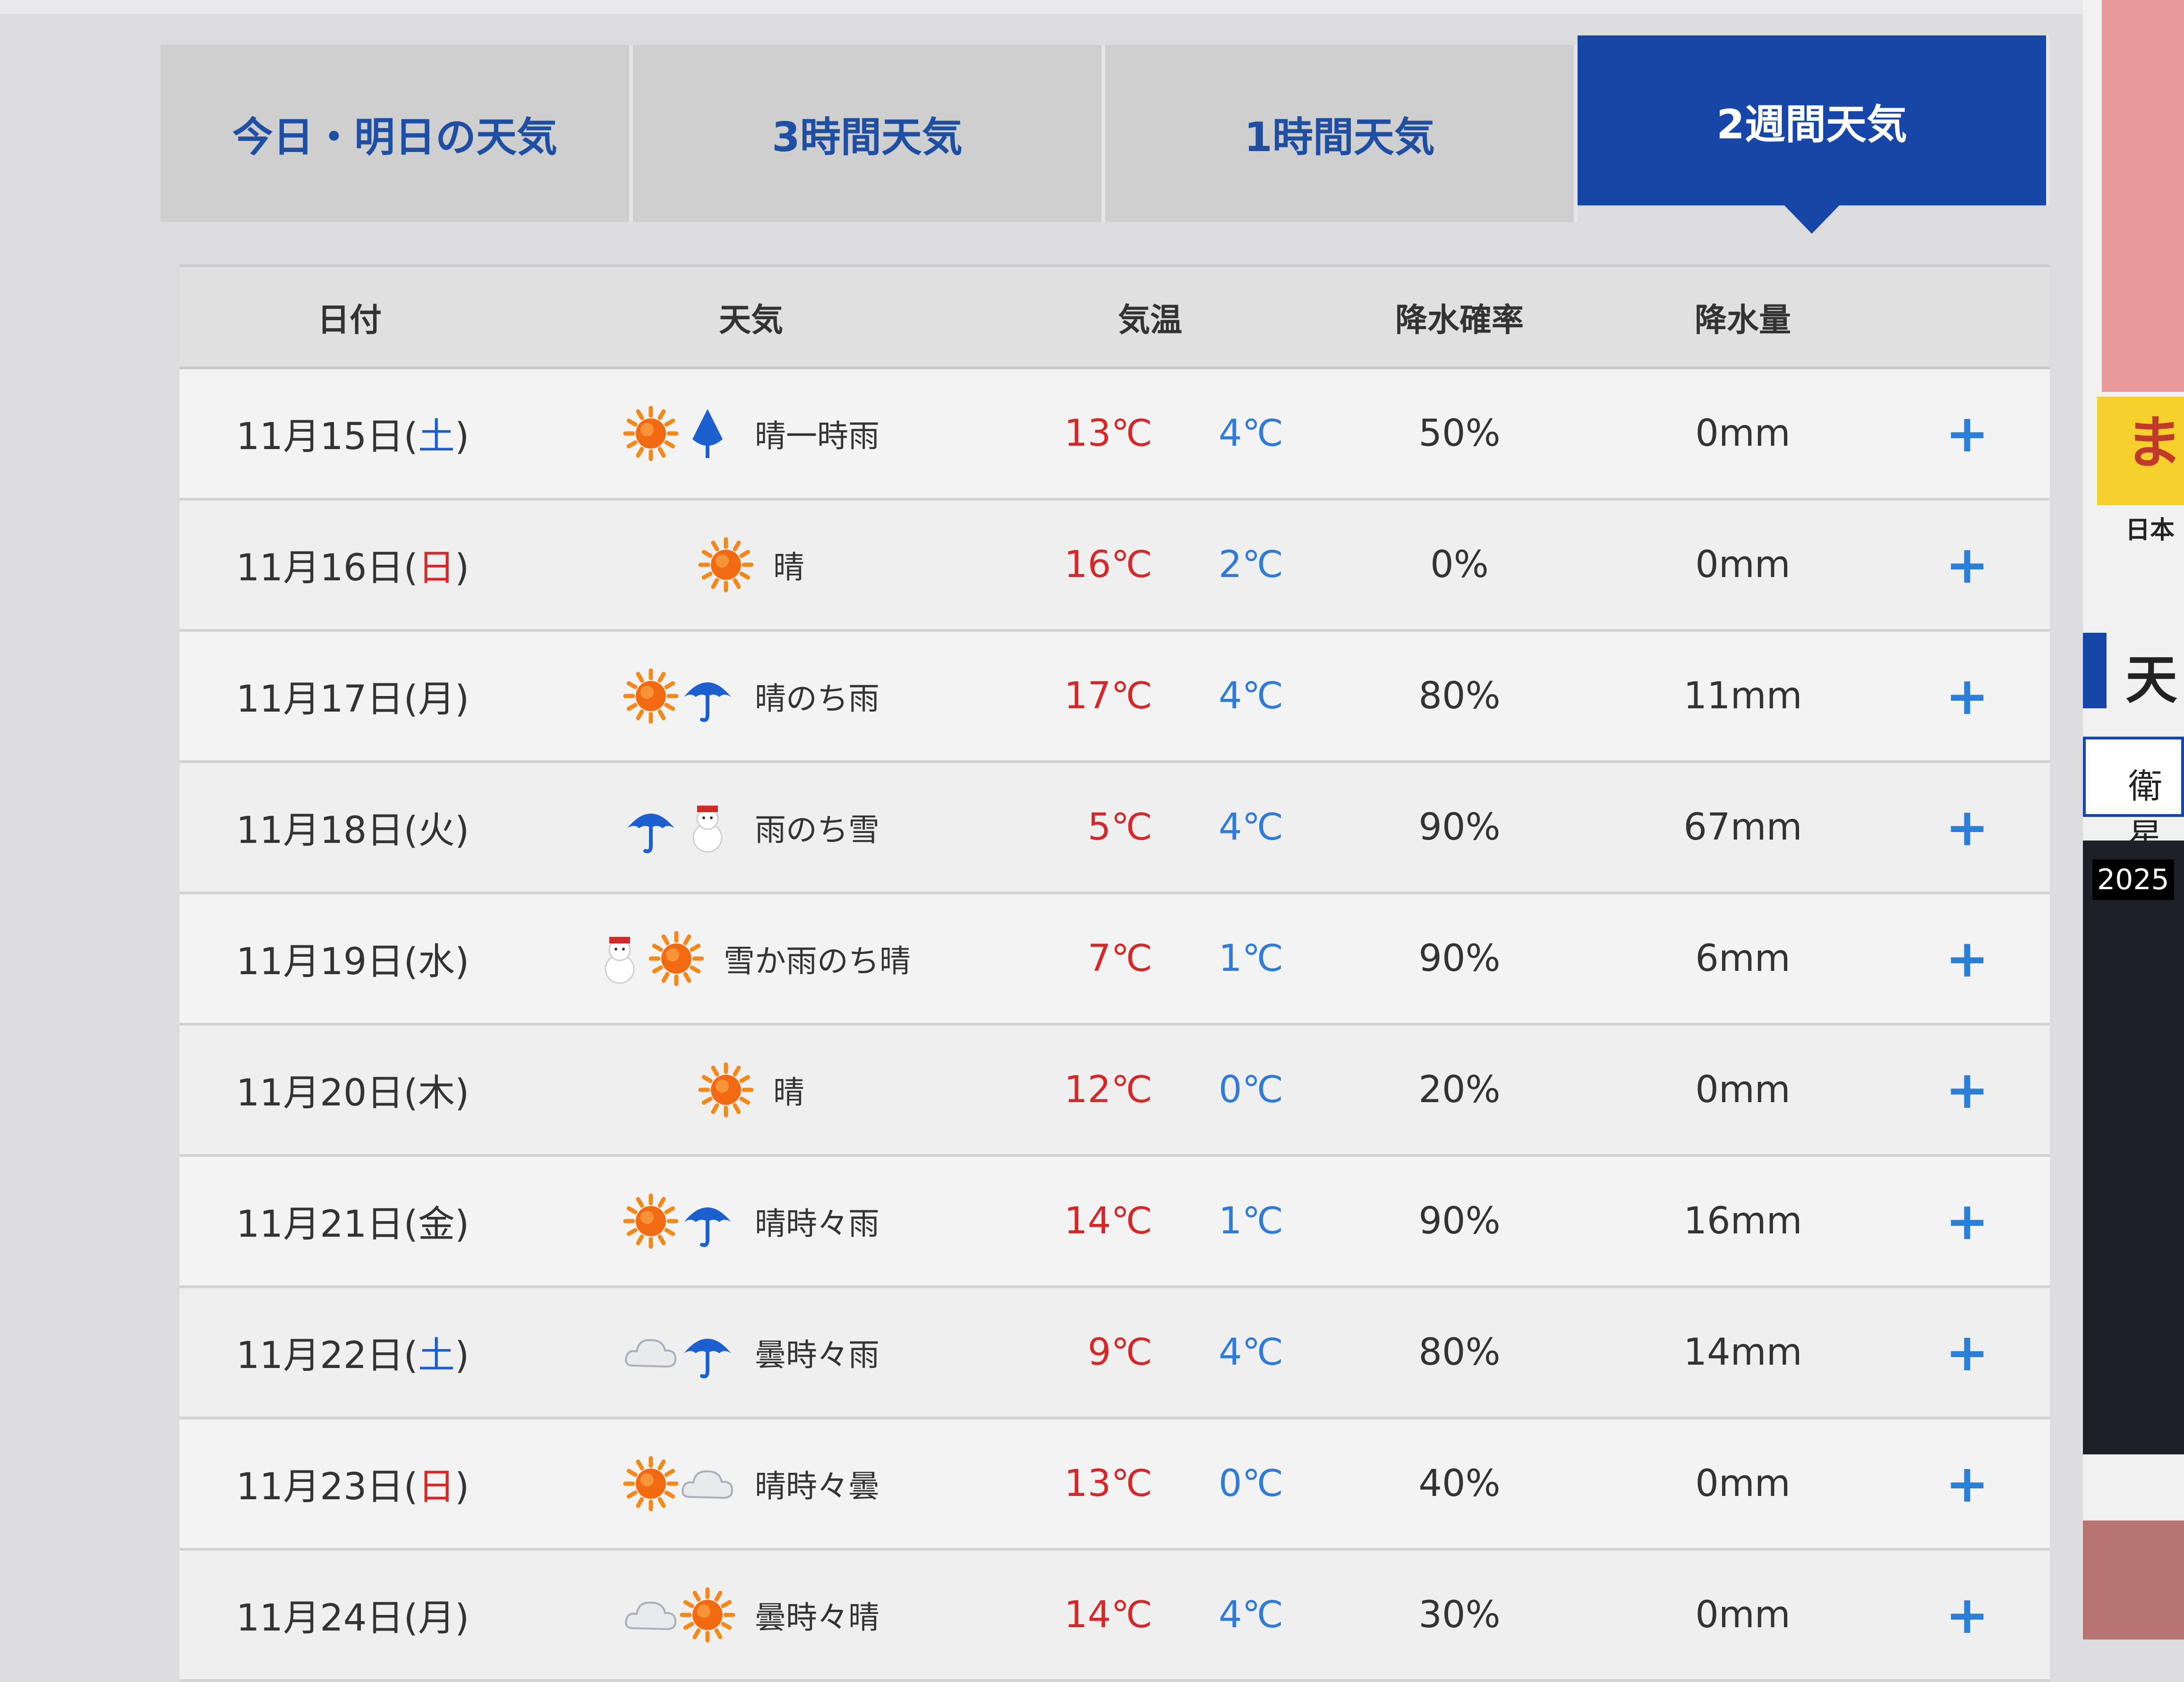  What do you see at coordinates (352, 962) in the screenshot?
I see `row-date: 11月19日(水)` at bounding box center [352, 962].